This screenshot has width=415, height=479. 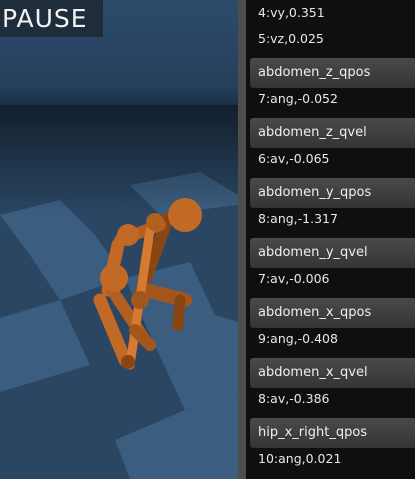 I want to click on sensor-value-hip-x-right-qpos: 10:ang,0.021, so click(x=300, y=458).